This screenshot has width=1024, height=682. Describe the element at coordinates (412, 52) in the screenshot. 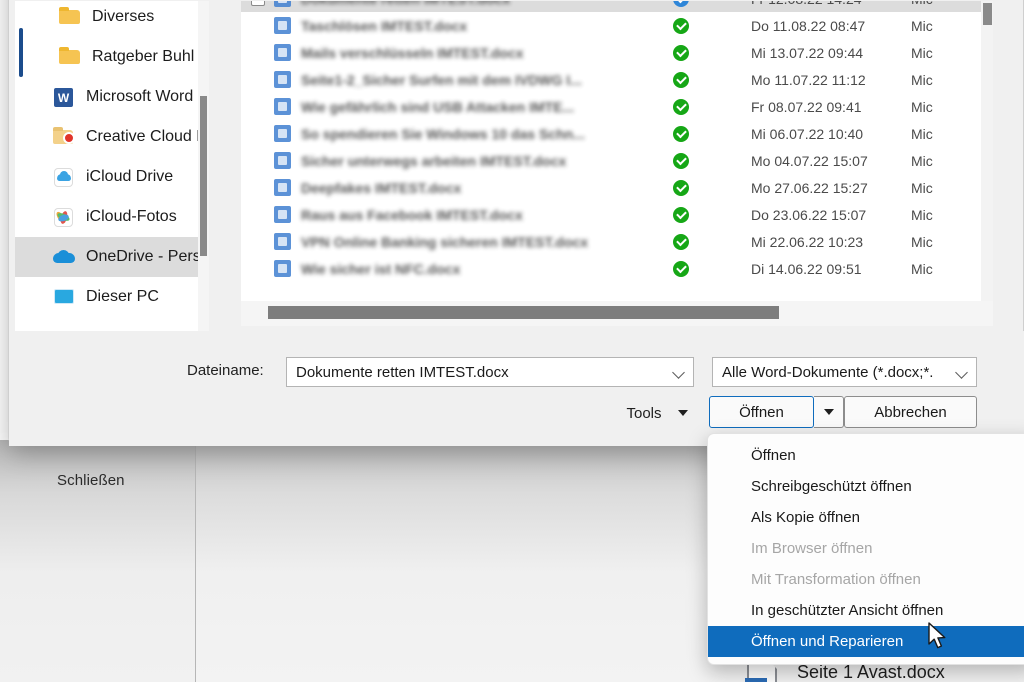

I see `file-name: Mails verschlüsseln IMTEST.docx` at that location.